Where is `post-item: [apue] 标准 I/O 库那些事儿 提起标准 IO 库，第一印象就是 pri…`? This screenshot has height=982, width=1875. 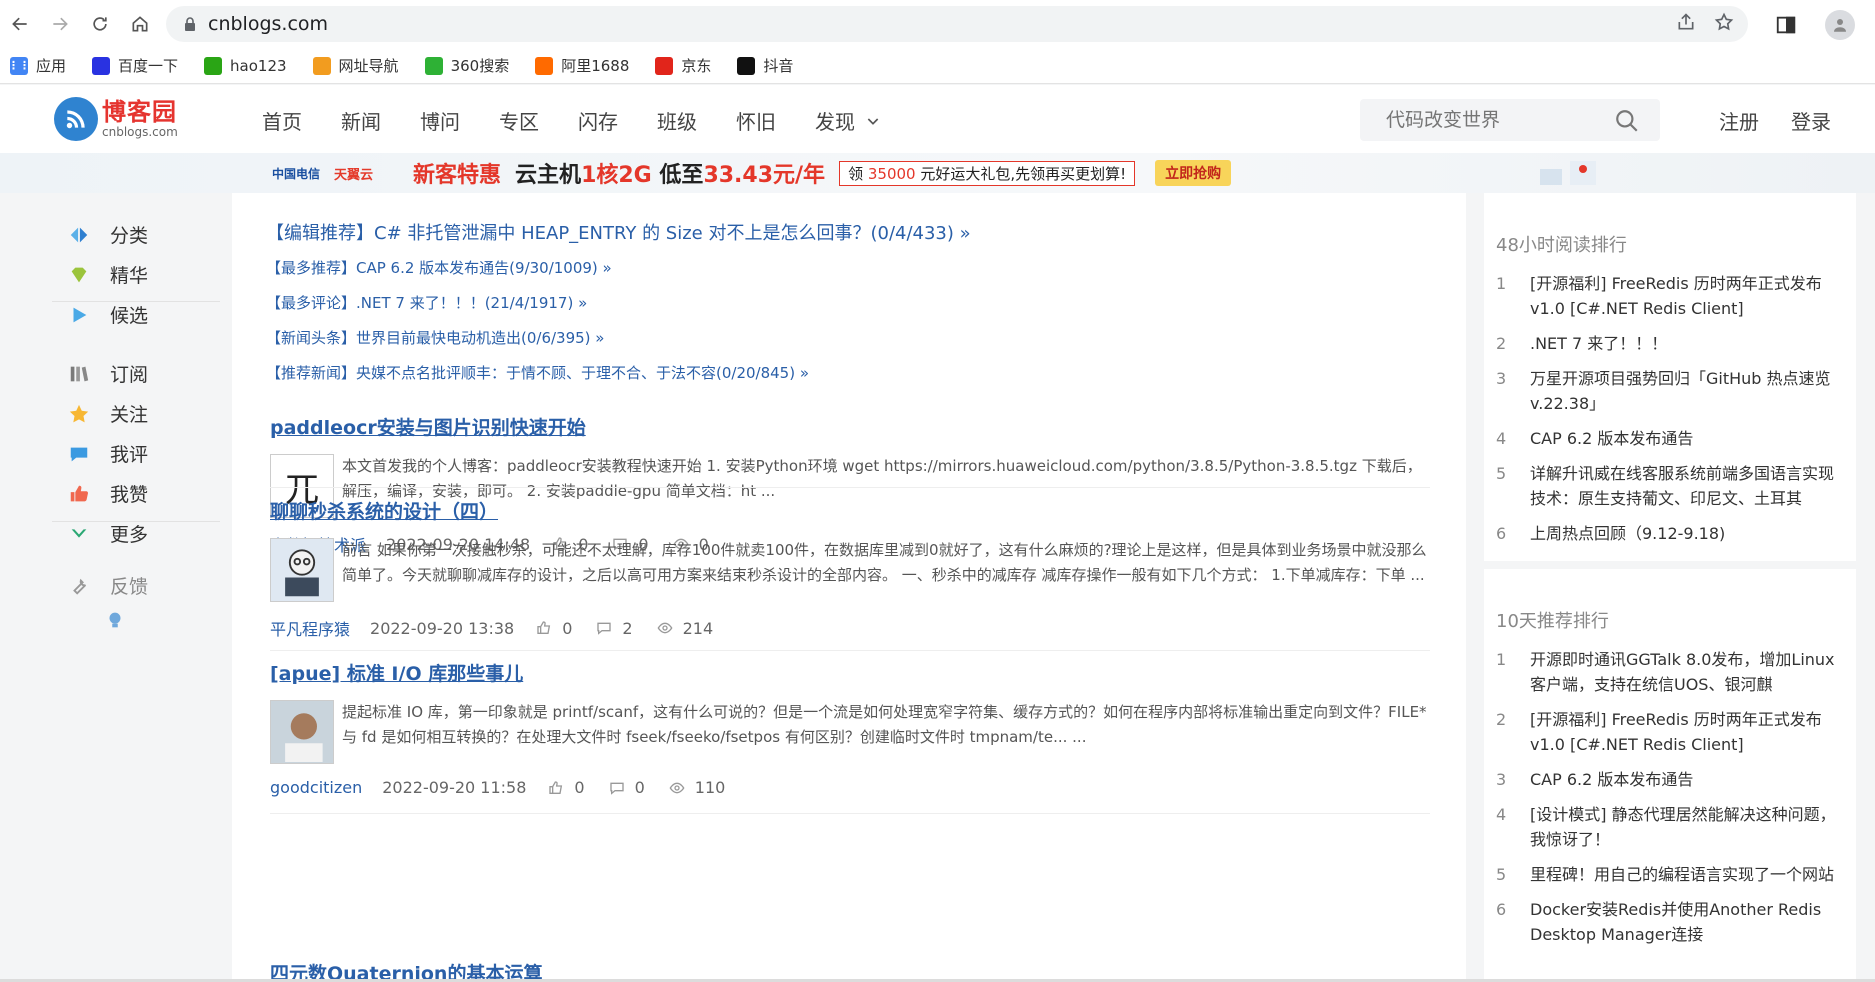
post-item: [apue] 标准 I/O 库那些事儿 提起标准 IO 库，第一印象就是 pri… is located at coordinates (850, 728).